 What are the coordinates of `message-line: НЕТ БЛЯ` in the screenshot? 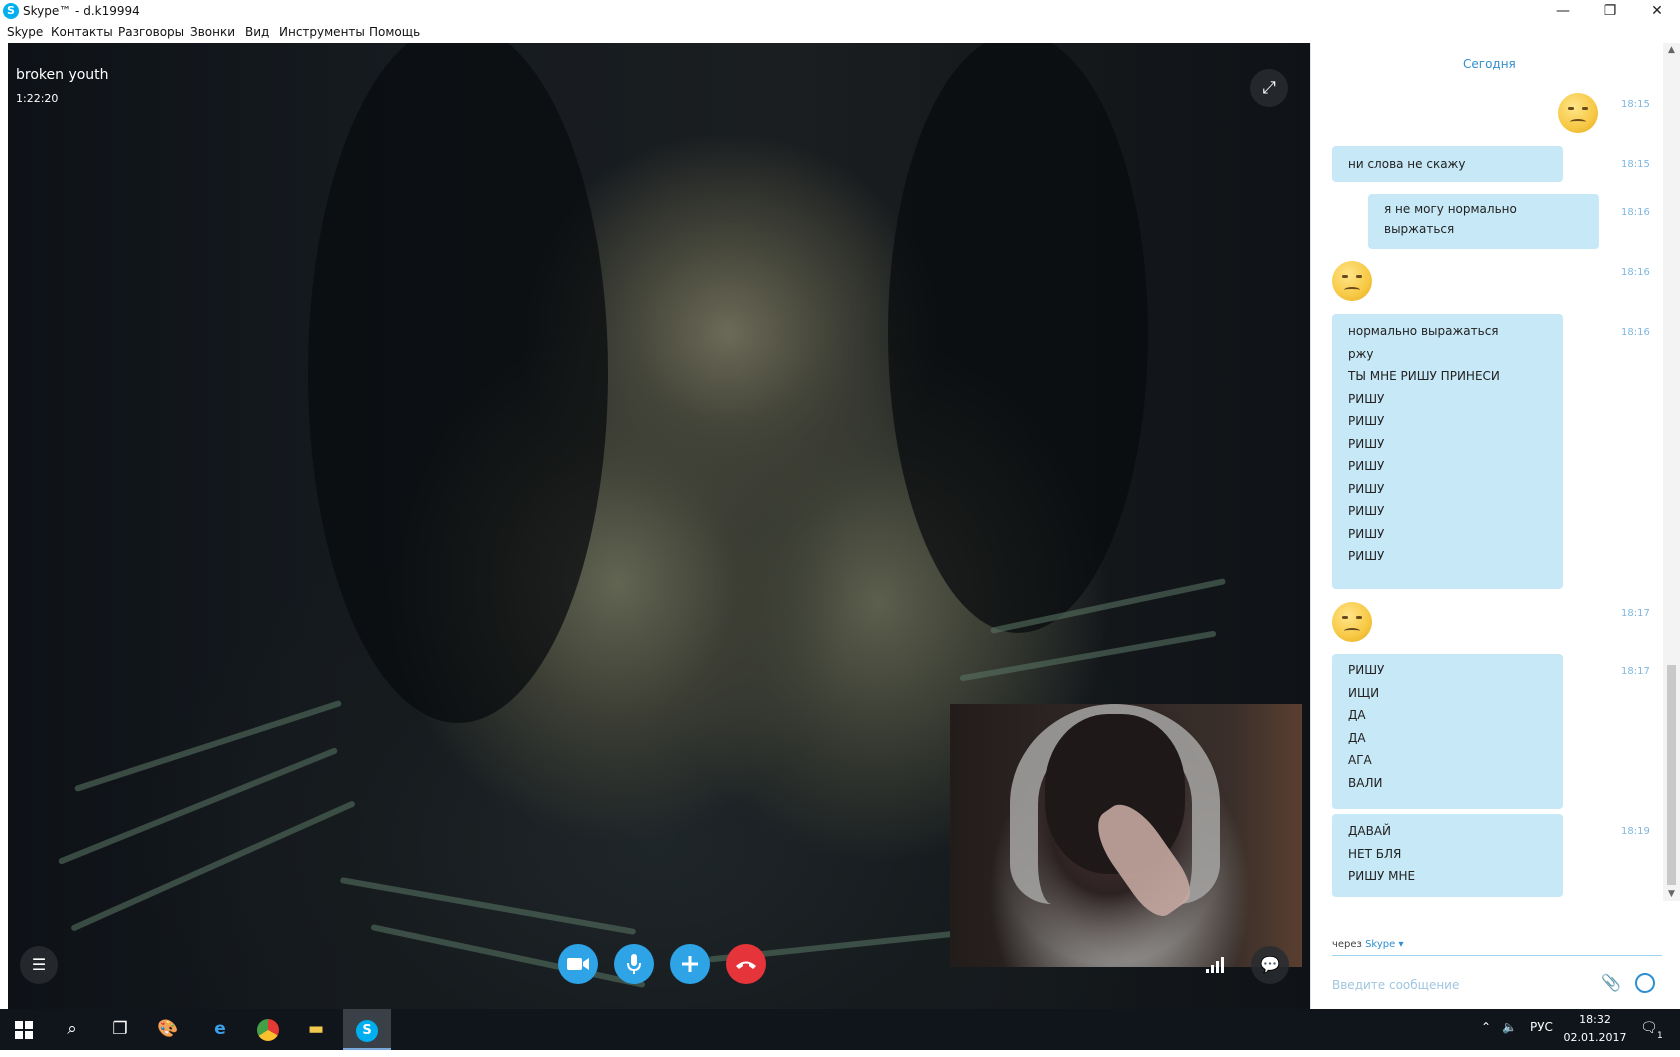 It's located at (1375, 853).